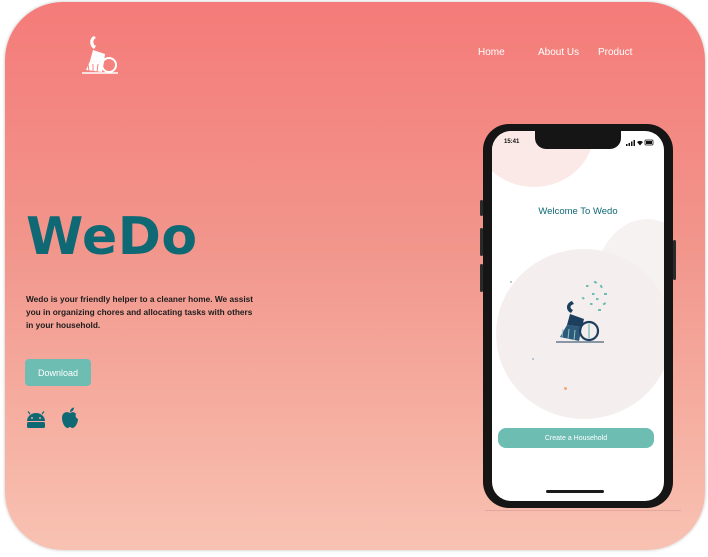 This screenshot has height=557, width=708. Describe the element at coordinates (36, 420) in the screenshot. I see `android-icon` at that location.